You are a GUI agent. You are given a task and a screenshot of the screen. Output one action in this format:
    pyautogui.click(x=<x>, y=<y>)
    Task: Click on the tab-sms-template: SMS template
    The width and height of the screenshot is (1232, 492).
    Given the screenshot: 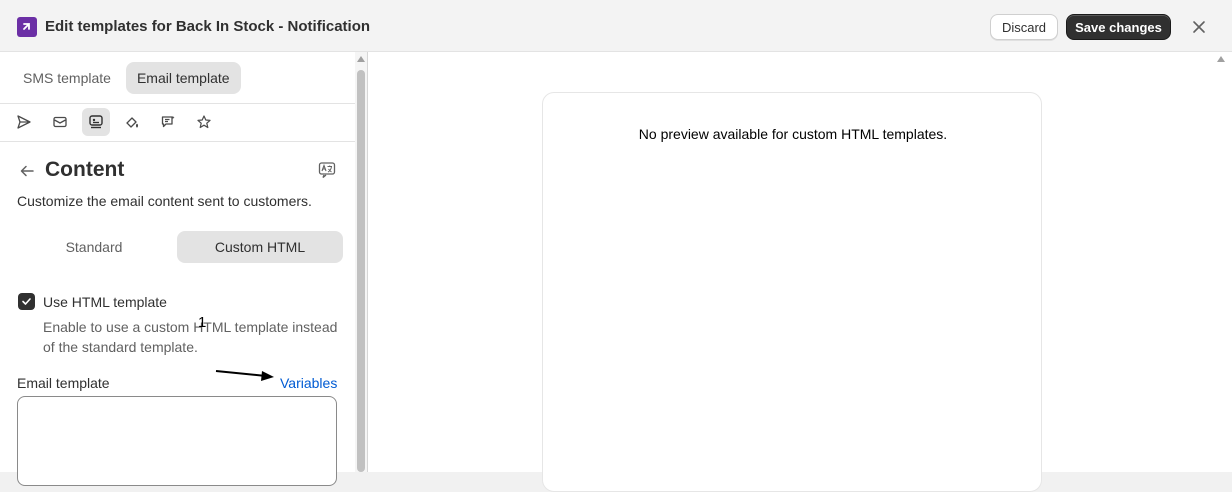 What is the action you would take?
    pyautogui.click(x=67, y=78)
    